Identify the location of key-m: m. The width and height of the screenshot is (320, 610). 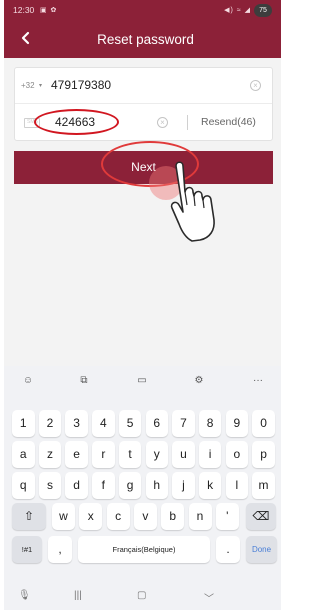
(263, 485).